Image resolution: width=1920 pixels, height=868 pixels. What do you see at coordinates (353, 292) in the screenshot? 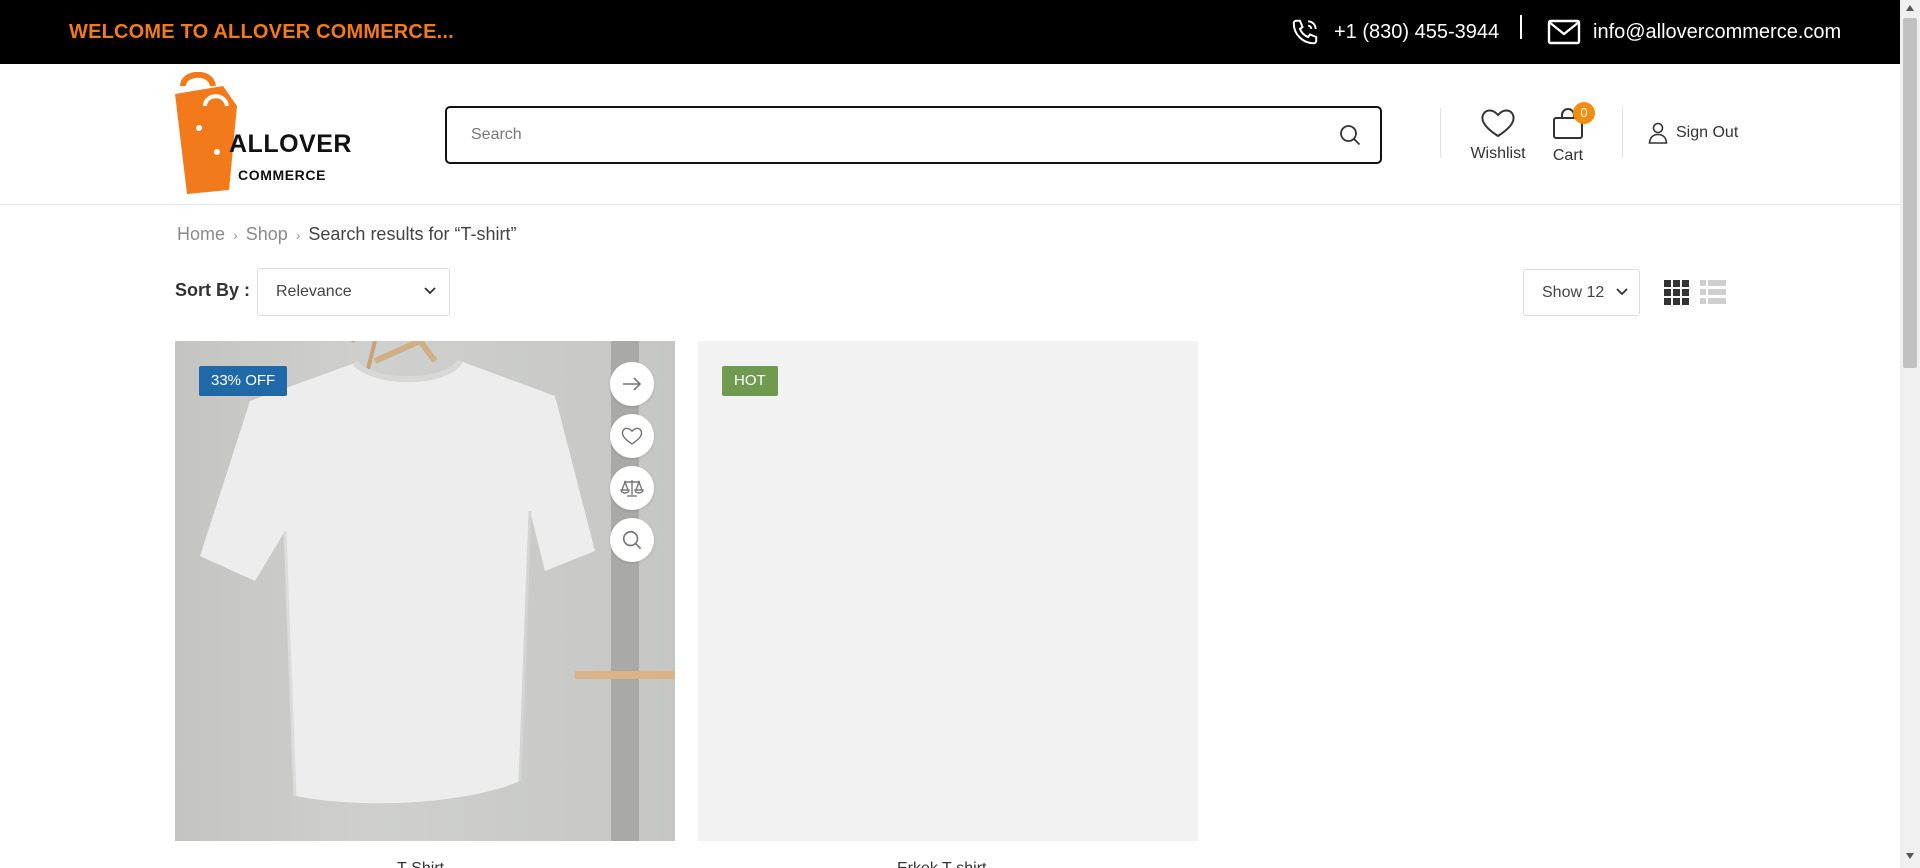
I see `sort-select: Relevance` at bounding box center [353, 292].